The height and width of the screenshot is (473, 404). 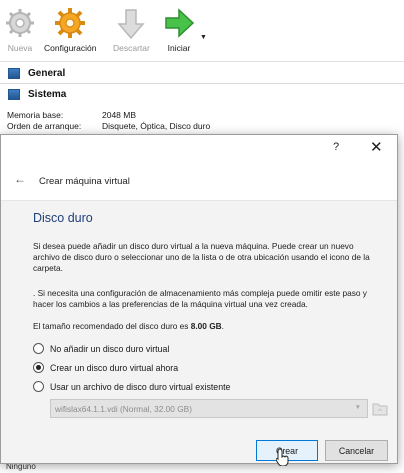 I want to click on discard-button: Descartar, so click(x=131, y=29).